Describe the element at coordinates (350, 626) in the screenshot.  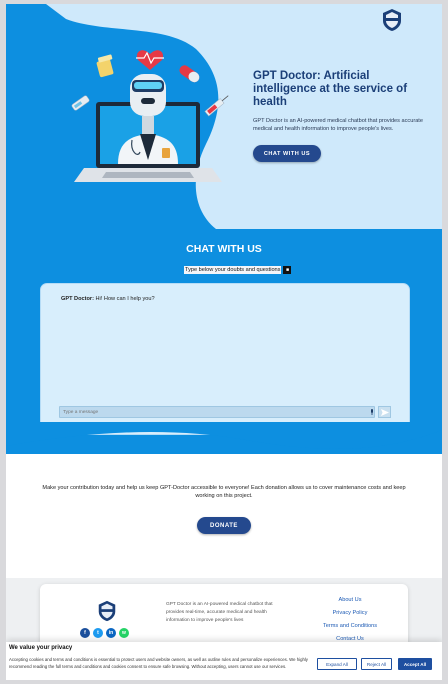
I see `footer-link-terms: Terms and Conditions` at that location.